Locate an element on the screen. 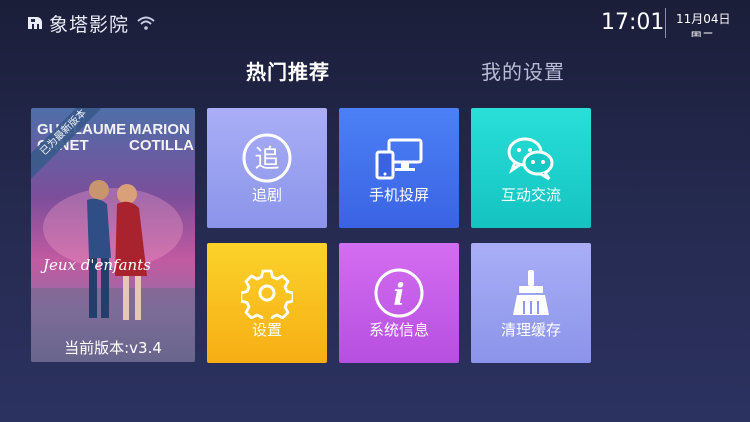  broom-icon is located at coordinates (531, 292).